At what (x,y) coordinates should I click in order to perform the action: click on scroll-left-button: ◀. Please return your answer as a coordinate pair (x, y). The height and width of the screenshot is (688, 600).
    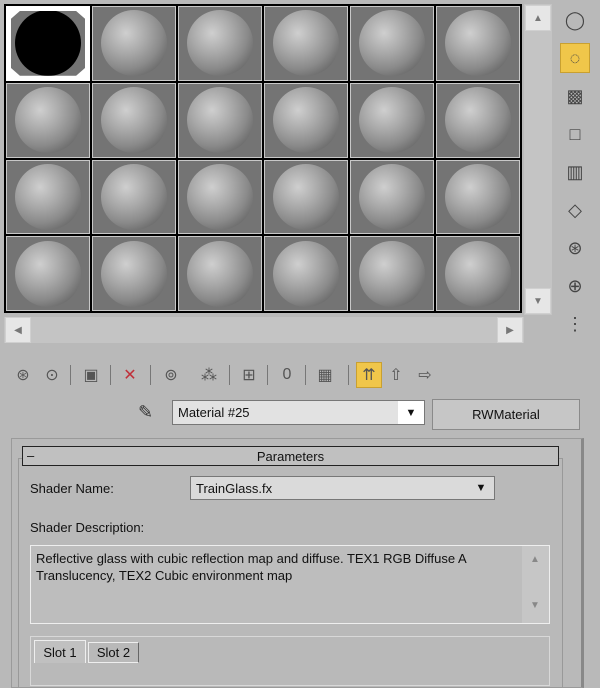
    Looking at the image, I should click on (18, 330).